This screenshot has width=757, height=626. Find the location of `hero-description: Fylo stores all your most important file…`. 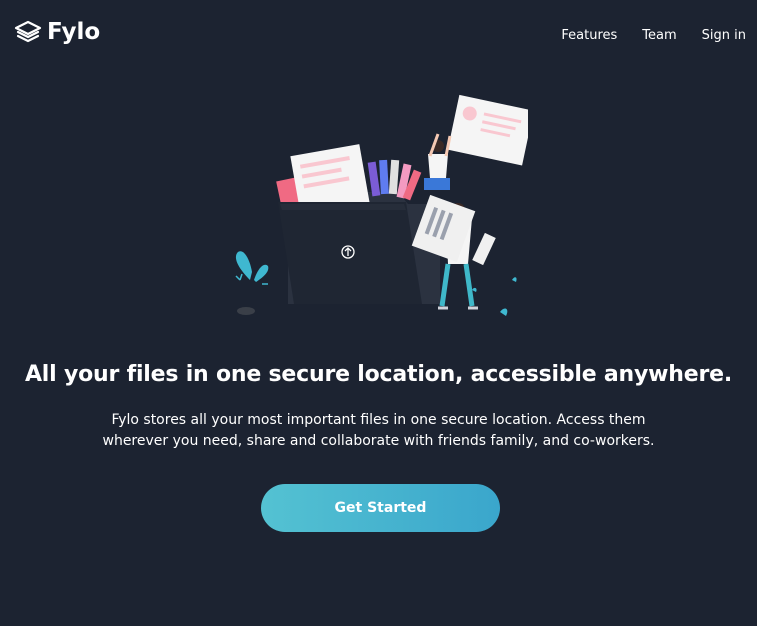

hero-description: Fylo stores all your most important file… is located at coordinates (378, 430).